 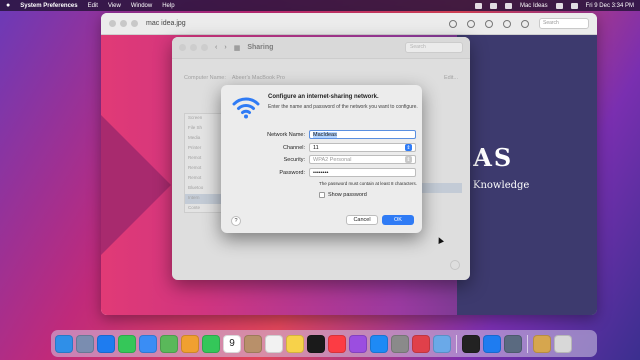 I want to click on channel-label: Channel:, so click(x=294, y=147).